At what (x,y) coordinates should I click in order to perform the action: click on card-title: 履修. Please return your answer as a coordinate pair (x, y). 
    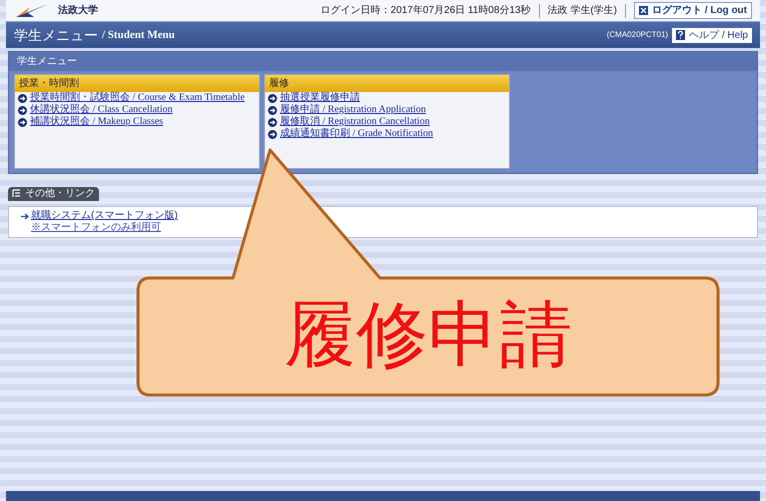
    Looking at the image, I should click on (387, 83).